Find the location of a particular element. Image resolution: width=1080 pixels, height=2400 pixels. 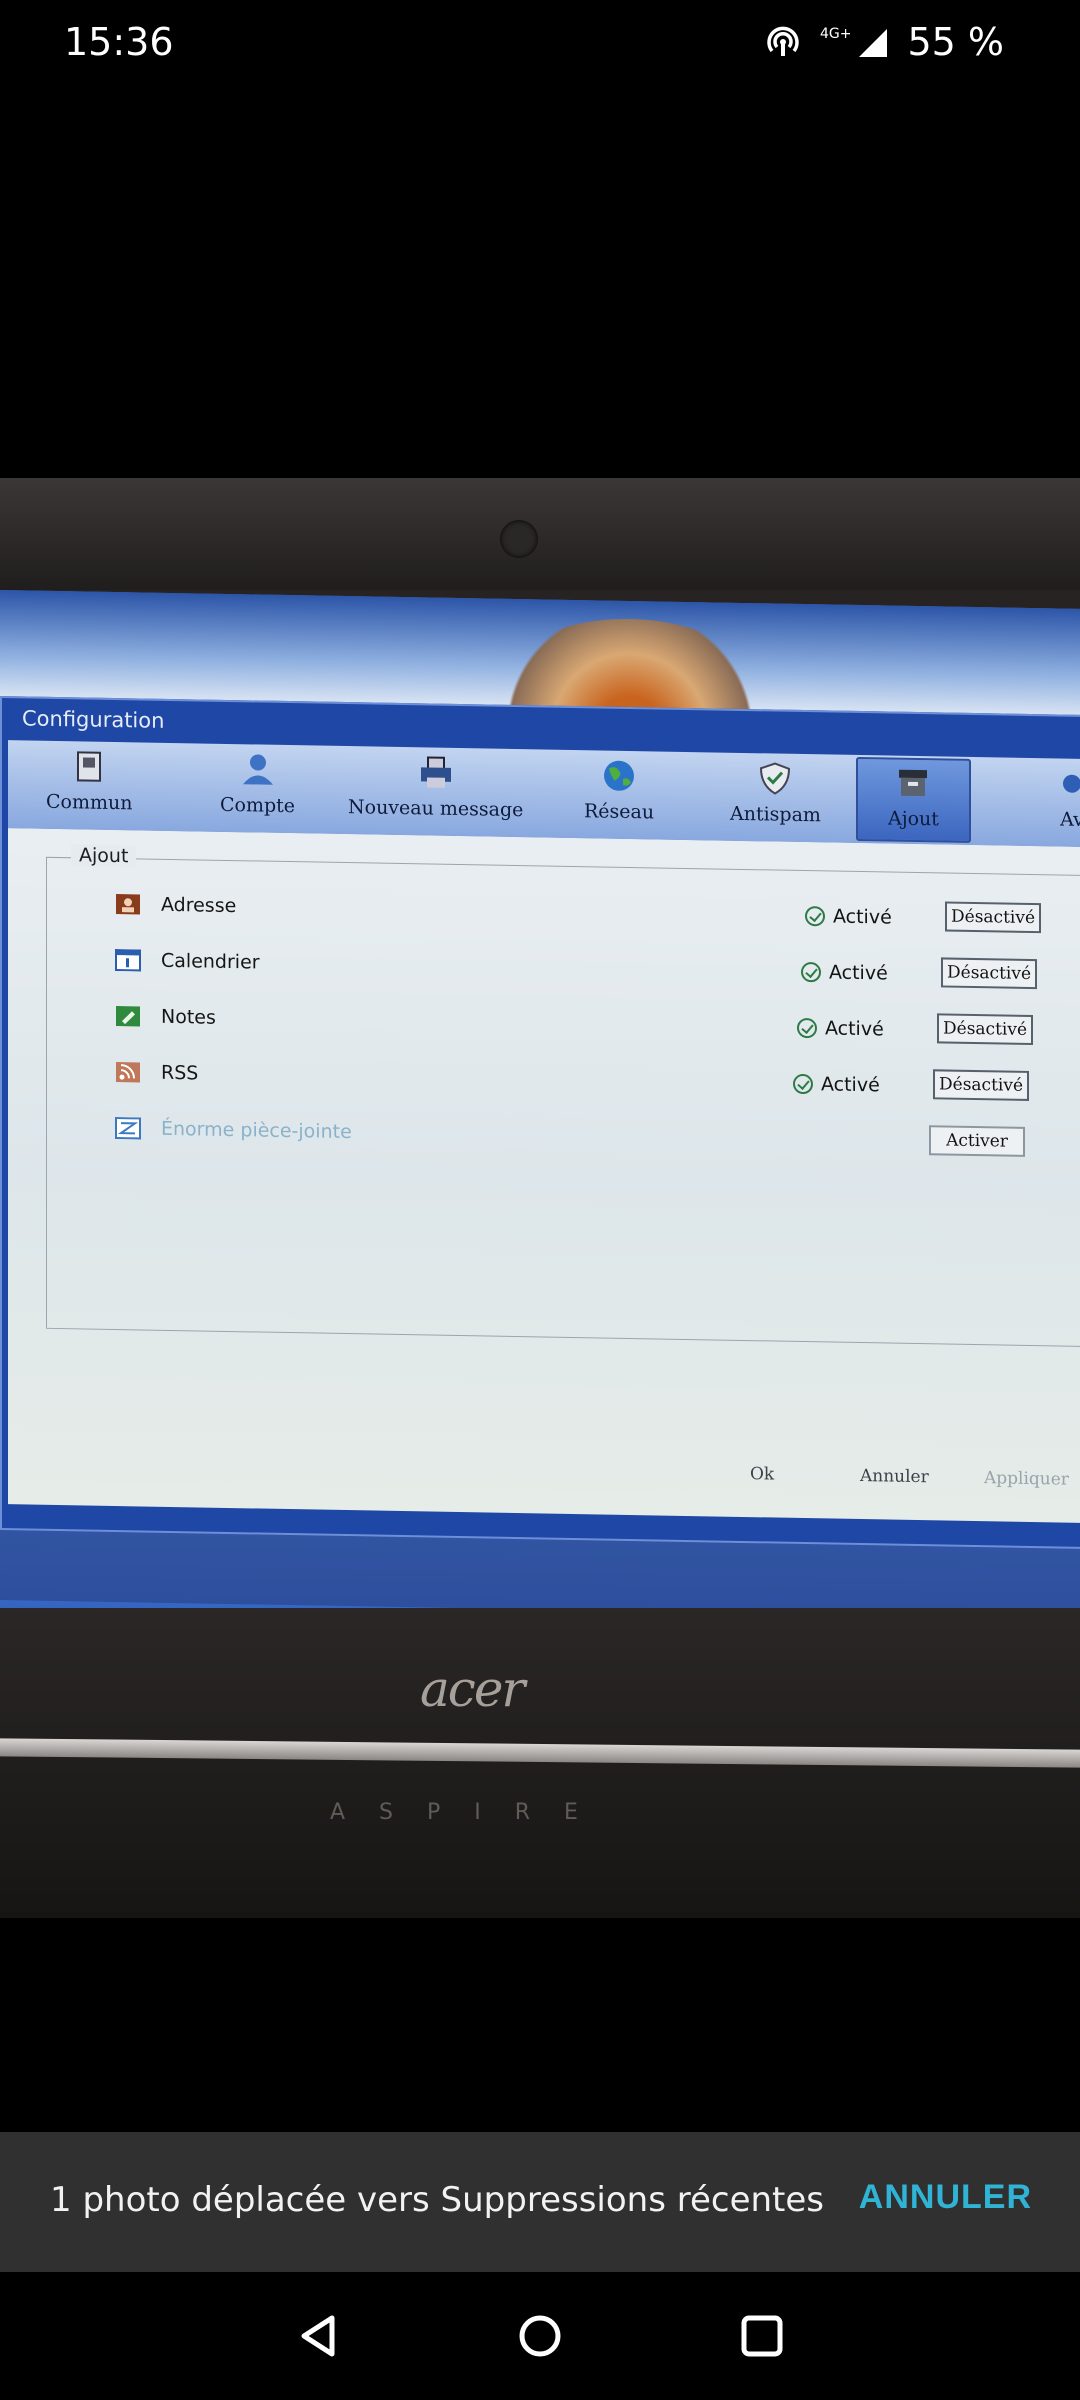

addon-row-calendrier: Calendrier Activé Désactivé is located at coordinates (563, 971).